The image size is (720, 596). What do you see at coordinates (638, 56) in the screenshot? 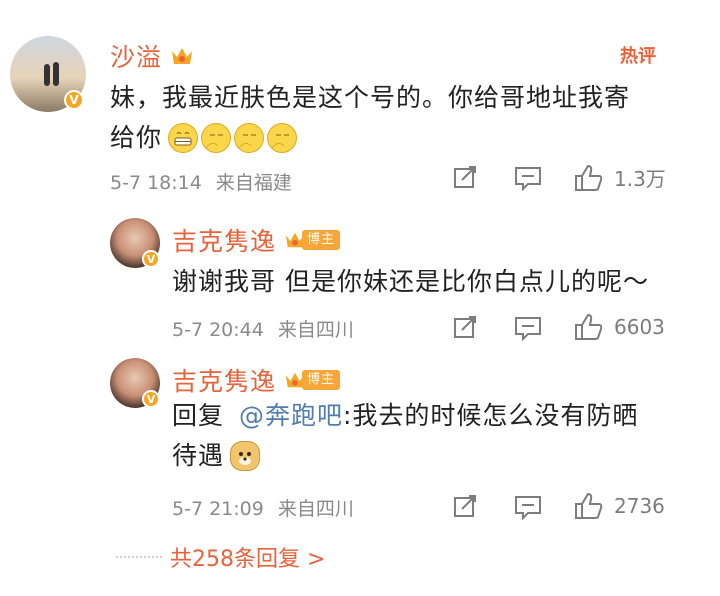
I see `hot-comment-label: 热评` at bounding box center [638, 56].